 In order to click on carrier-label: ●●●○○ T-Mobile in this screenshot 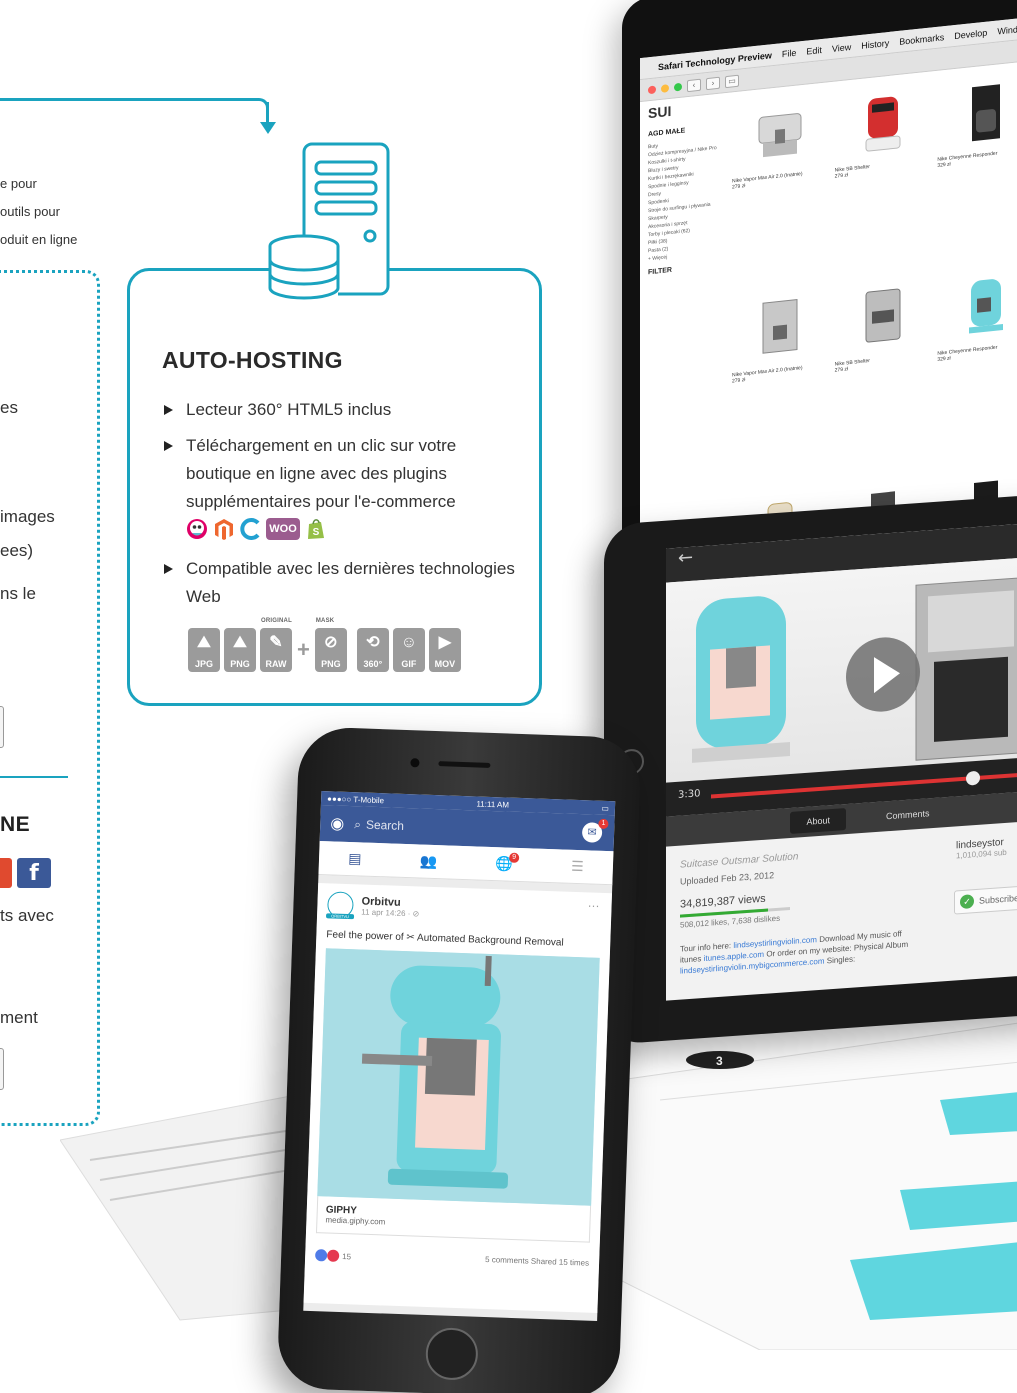, I will do `click(356, 799)`.